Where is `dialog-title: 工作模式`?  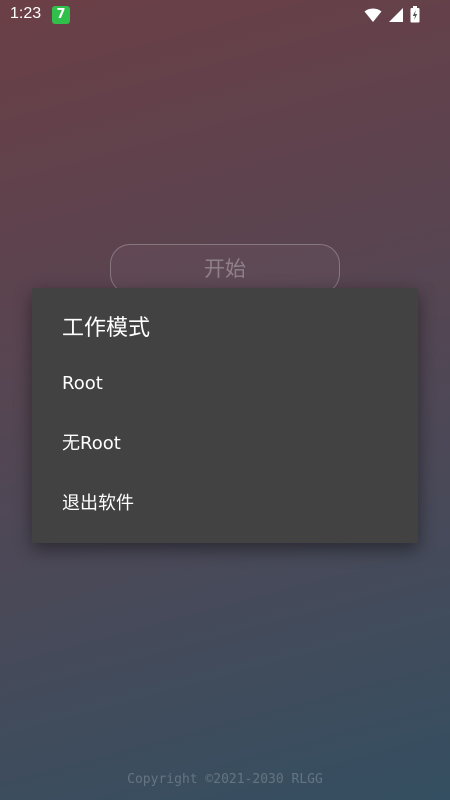 dialog-title: 工作模式 is located at coordinates (106, 328).